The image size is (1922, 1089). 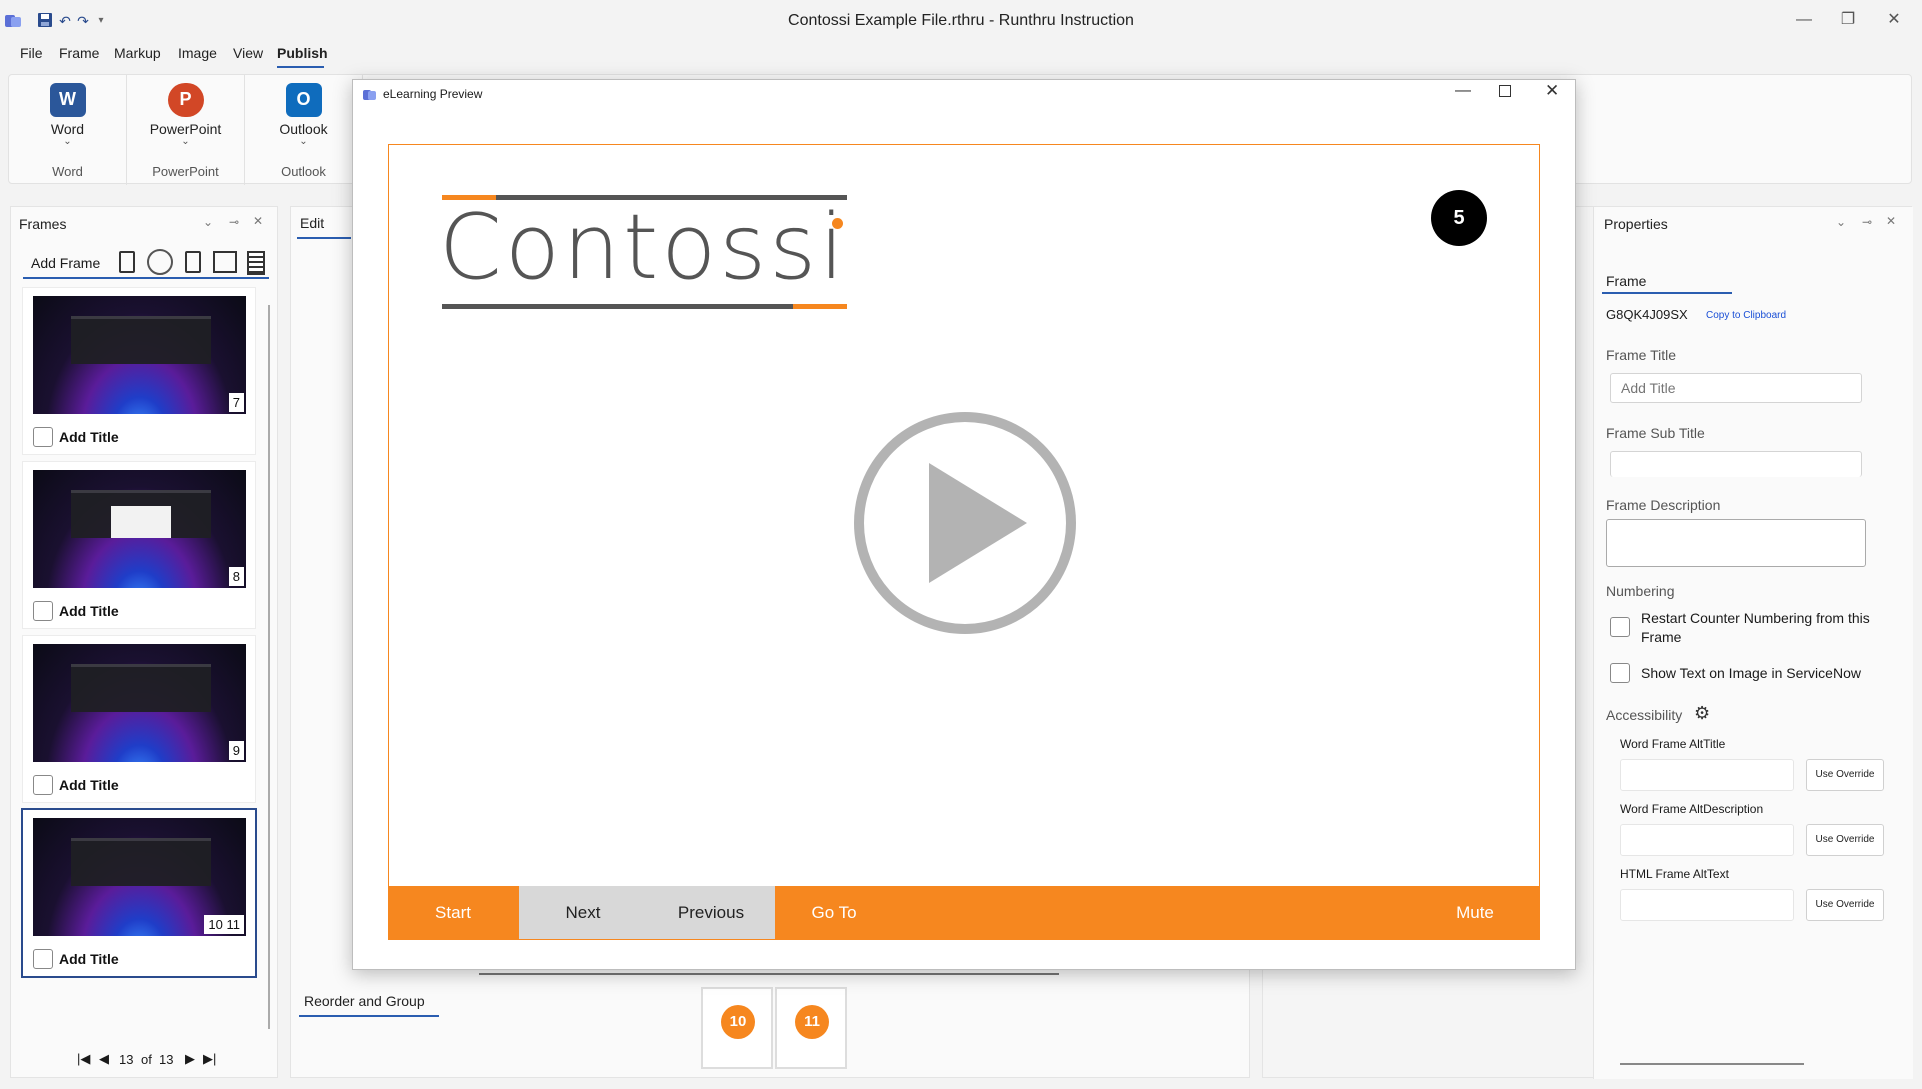 I want to click on document-icon, so click(x=256, y=263).